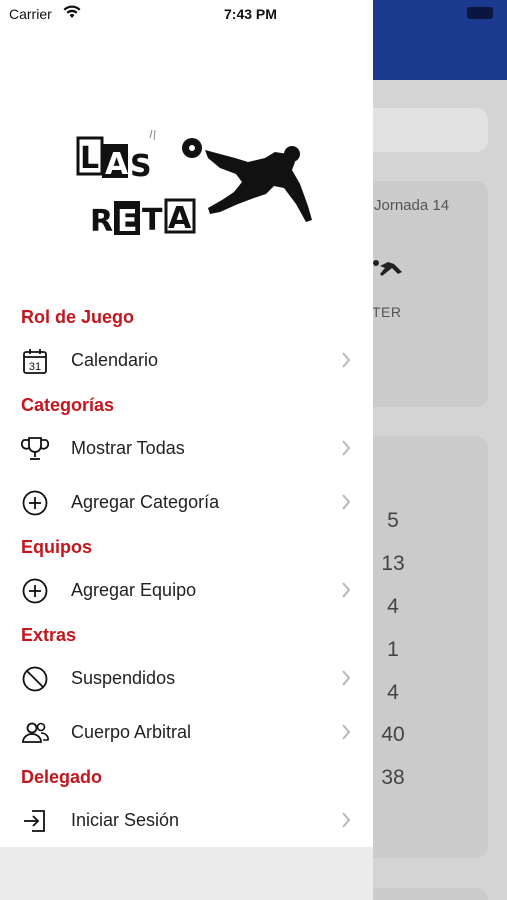  I want to click on calendar-day: 31, so click(35, 367).